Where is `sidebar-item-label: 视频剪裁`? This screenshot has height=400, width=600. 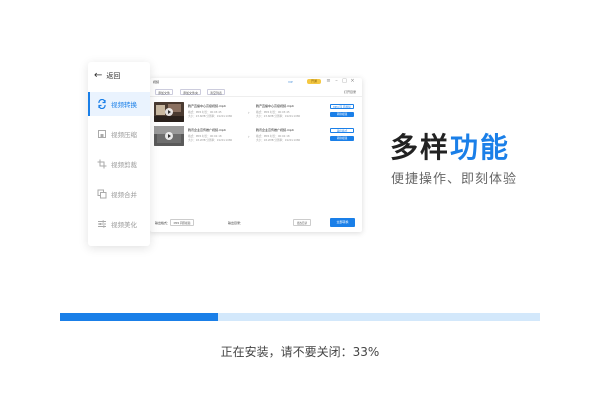
sidebar-item-label: 视频剪裁 is located at coordinates (124, 165).